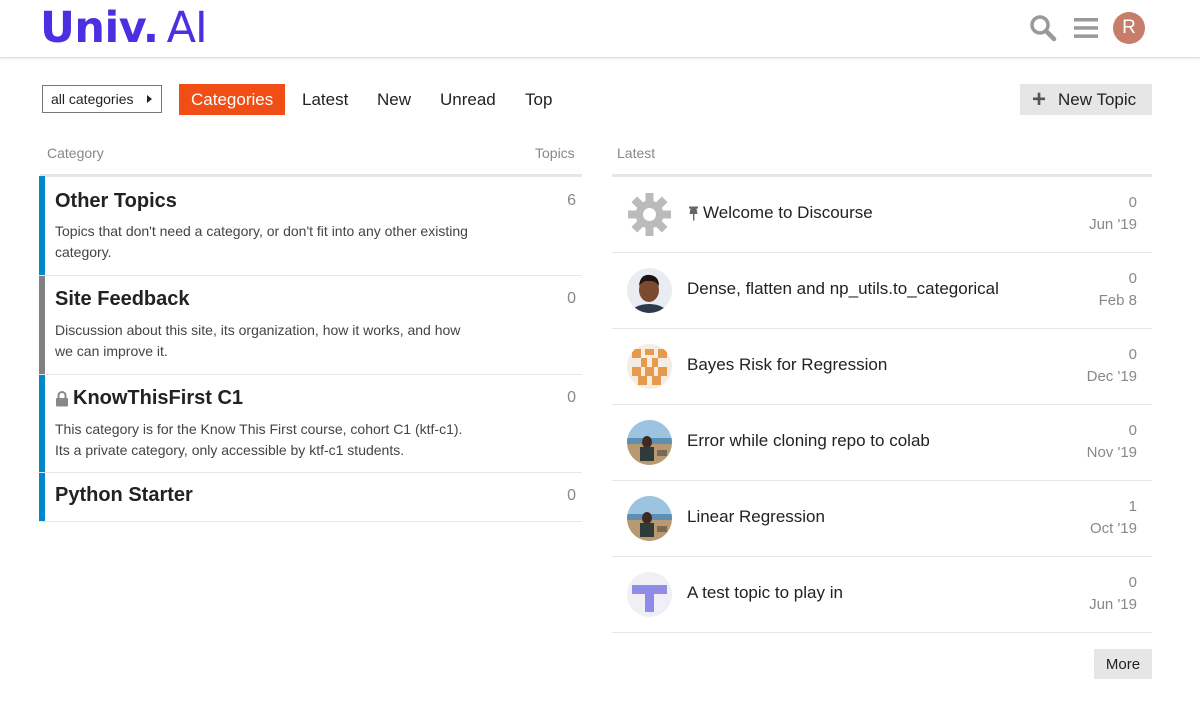  Describe the element at coordinates (787, 365) in the screenshot. I see `topic-title: Bayes Risk for Regression` at that location.